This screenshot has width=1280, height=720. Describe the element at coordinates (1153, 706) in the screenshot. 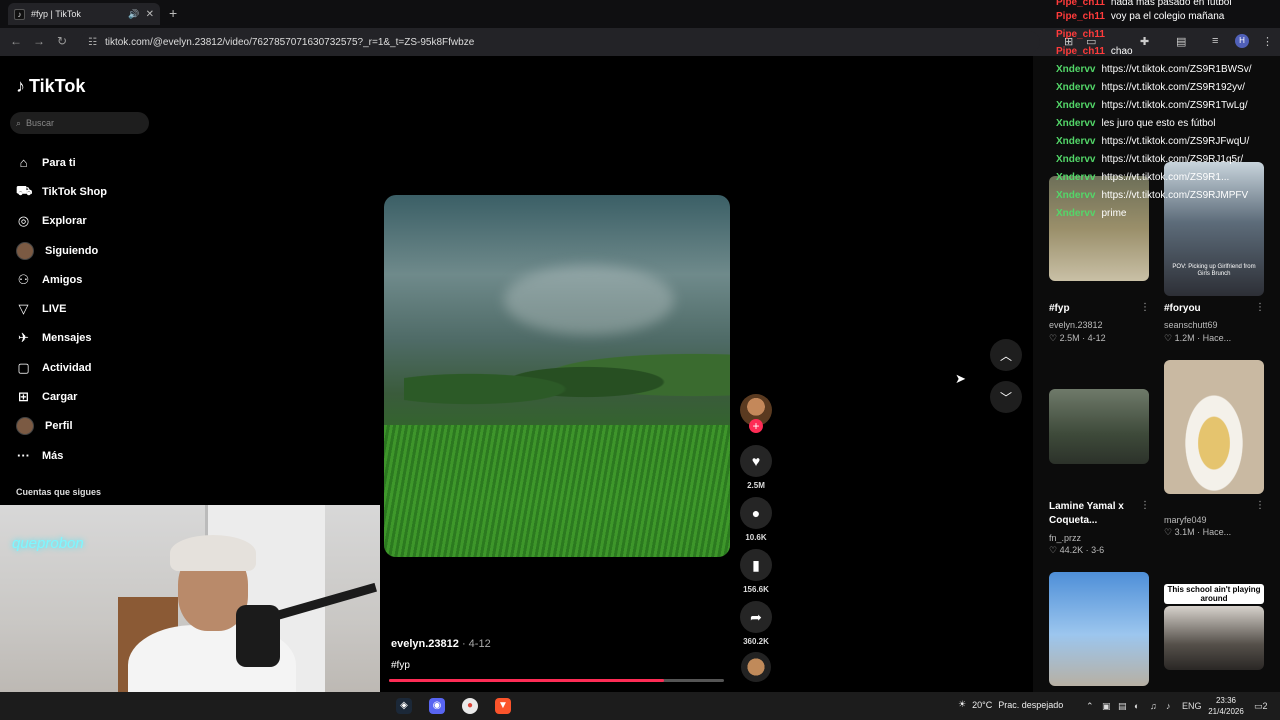

I see `microphone-icon: ♫` at that location.